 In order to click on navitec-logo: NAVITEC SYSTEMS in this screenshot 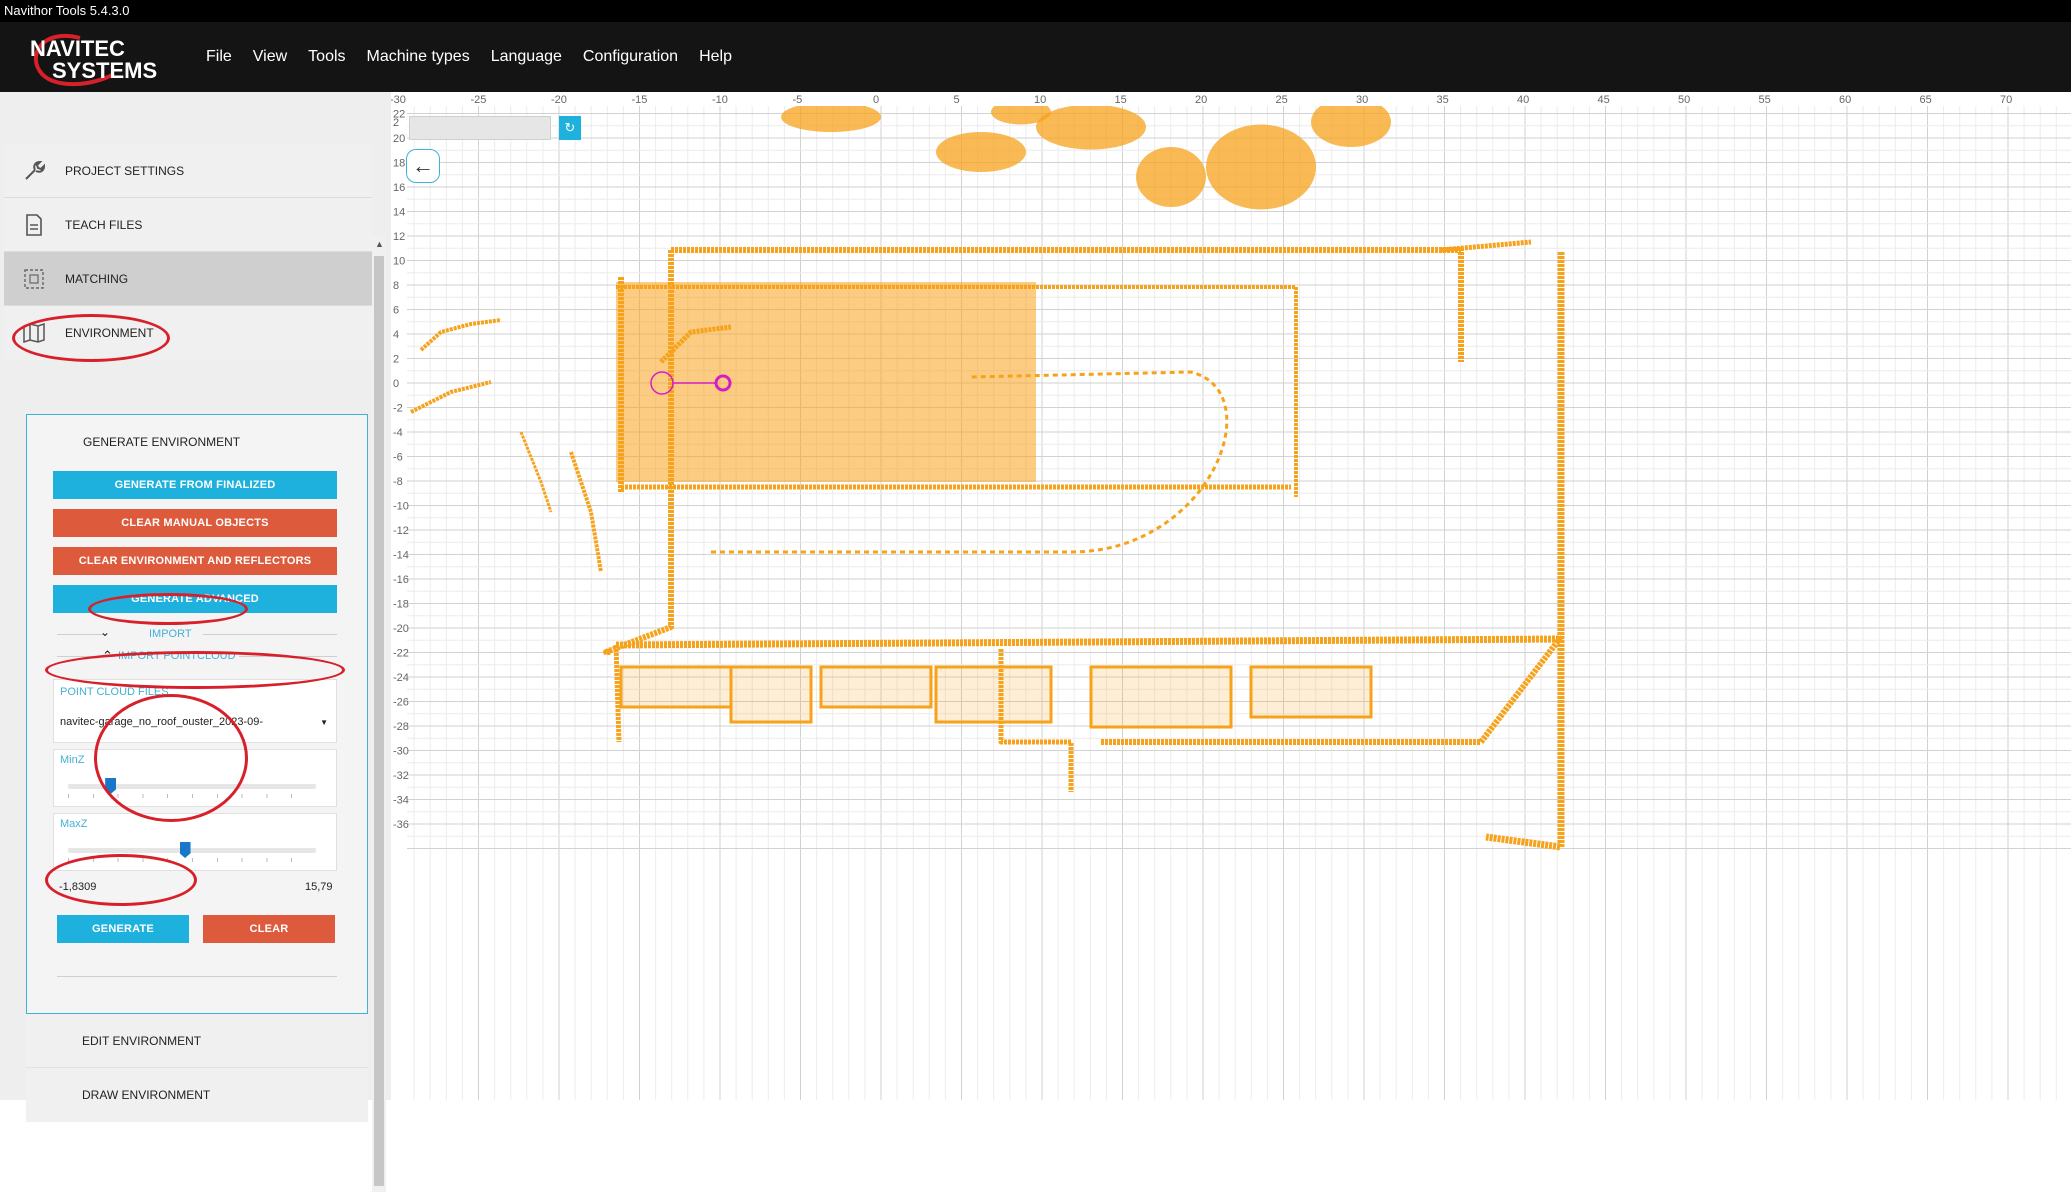, I will do `click(101, 57)`.